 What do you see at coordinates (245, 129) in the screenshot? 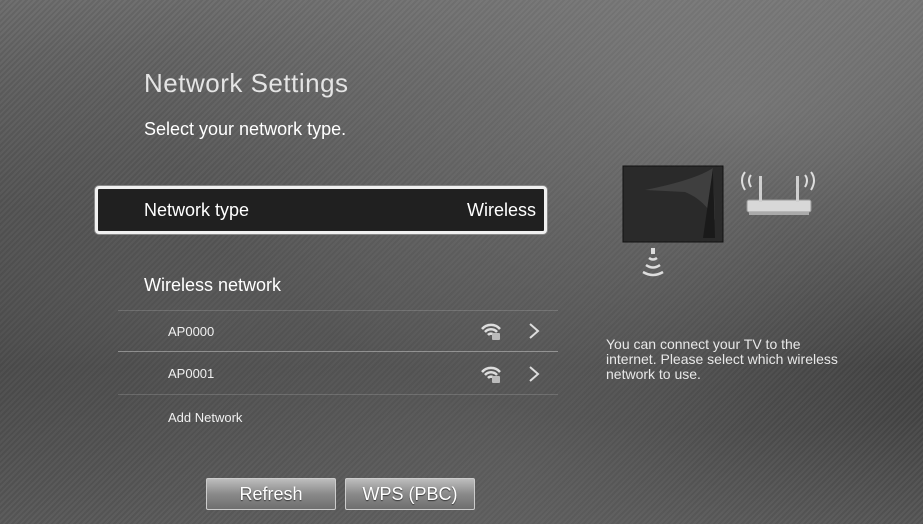
I see `page-subtitle: Select your network type.` at bounding box center [245, 129].